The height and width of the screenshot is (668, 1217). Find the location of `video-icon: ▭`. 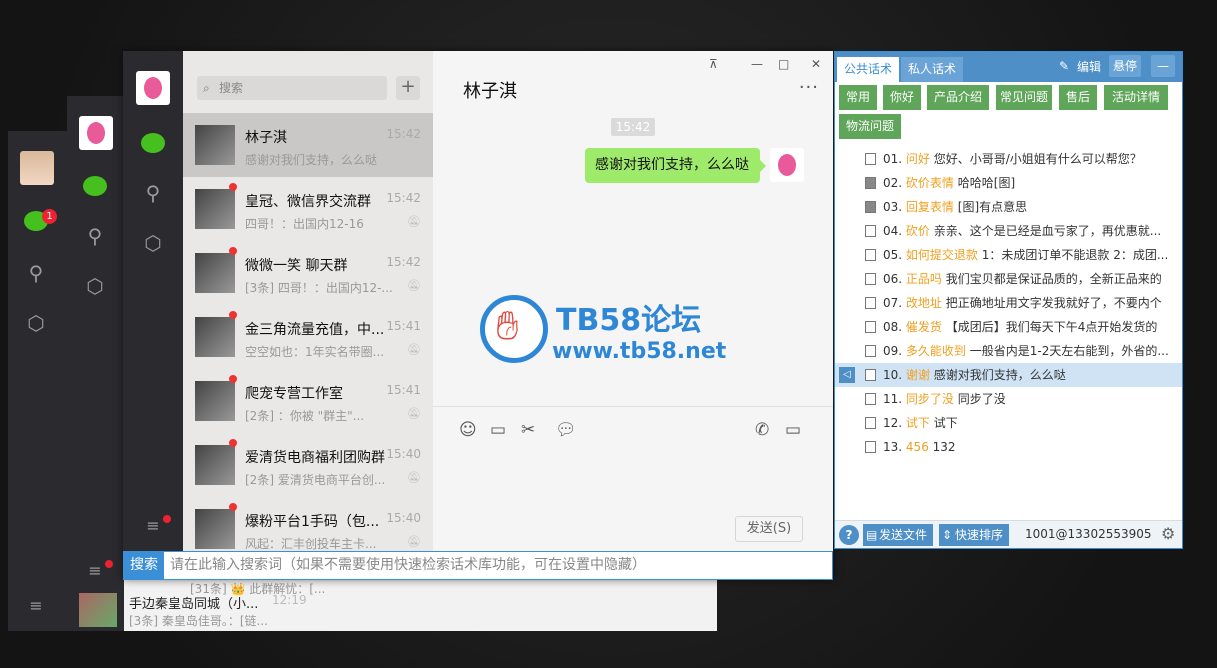

video-icon: ▭ is located at coordinates (793, 430).